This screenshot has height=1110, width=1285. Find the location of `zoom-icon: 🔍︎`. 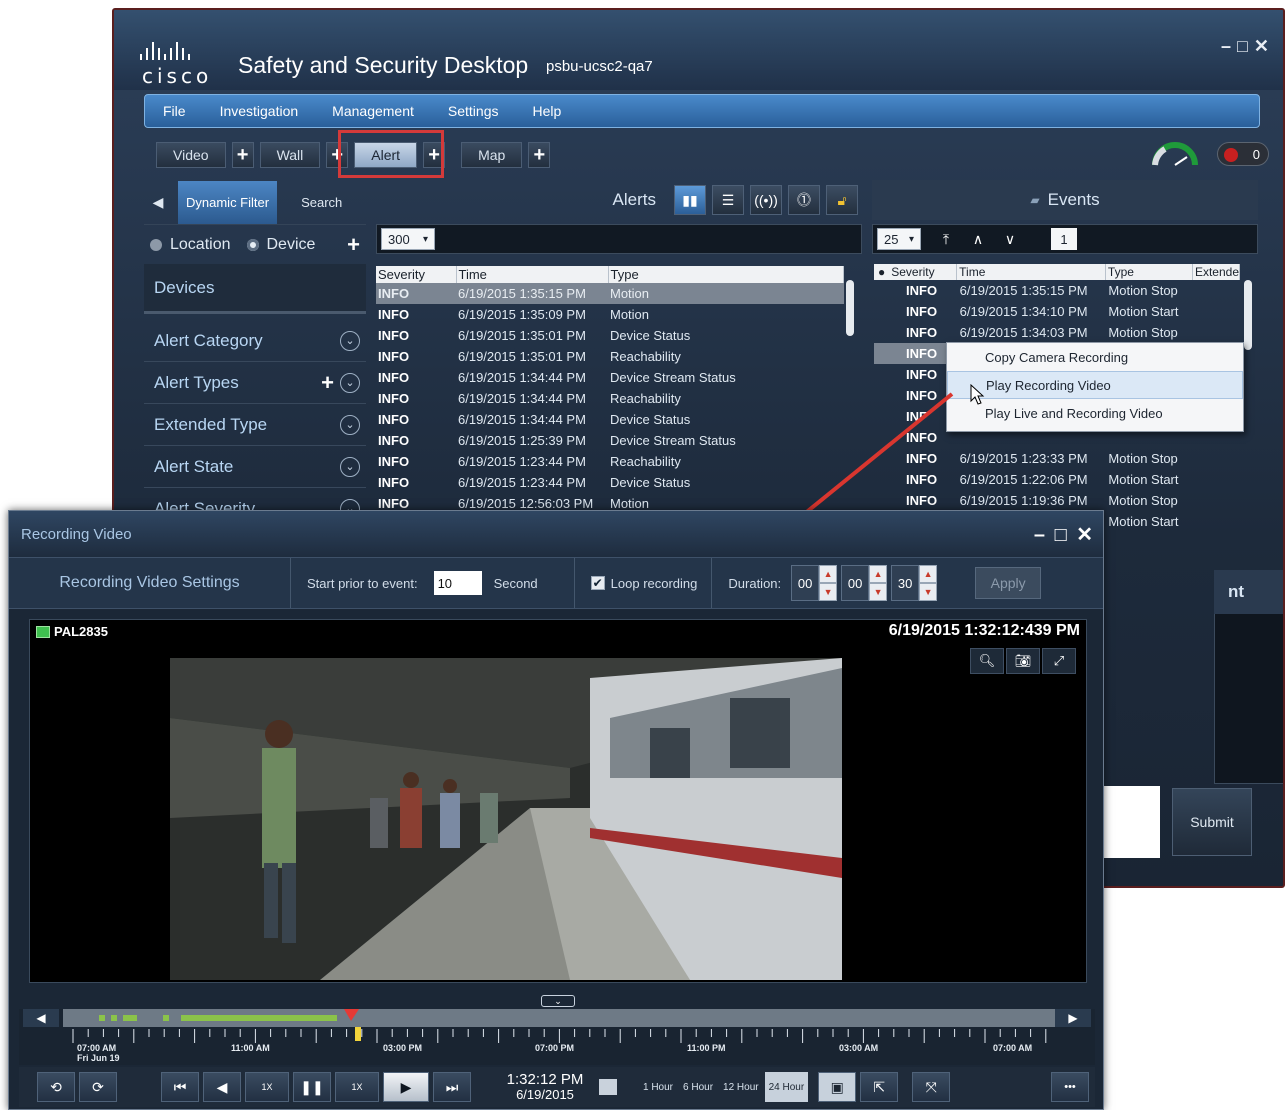

zoom-icon: 🔍︎ is located at coordinates (987, 661).